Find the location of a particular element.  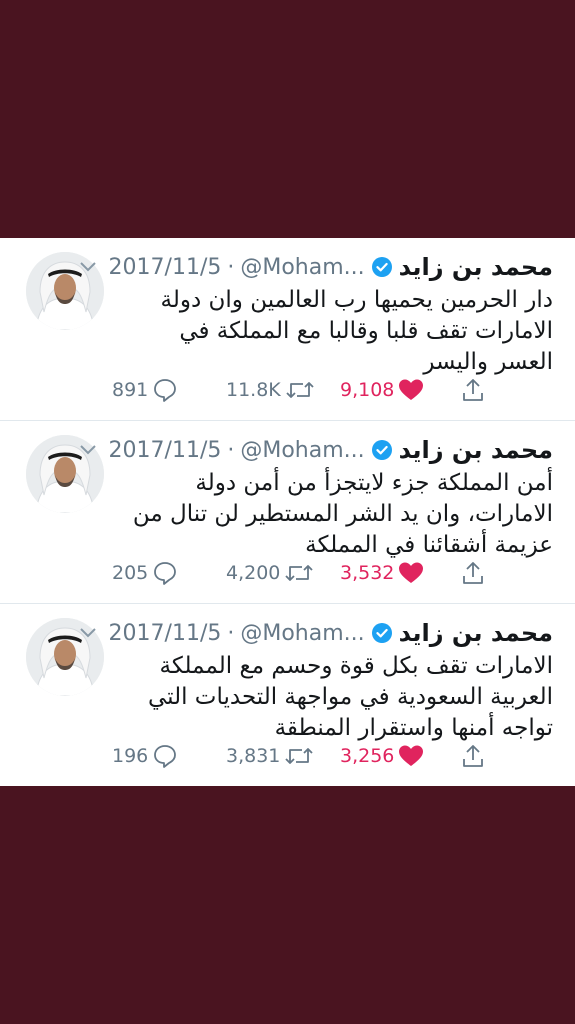

tweet-actions: 205 4,200 3,532 is located at coordinates (303, 573).